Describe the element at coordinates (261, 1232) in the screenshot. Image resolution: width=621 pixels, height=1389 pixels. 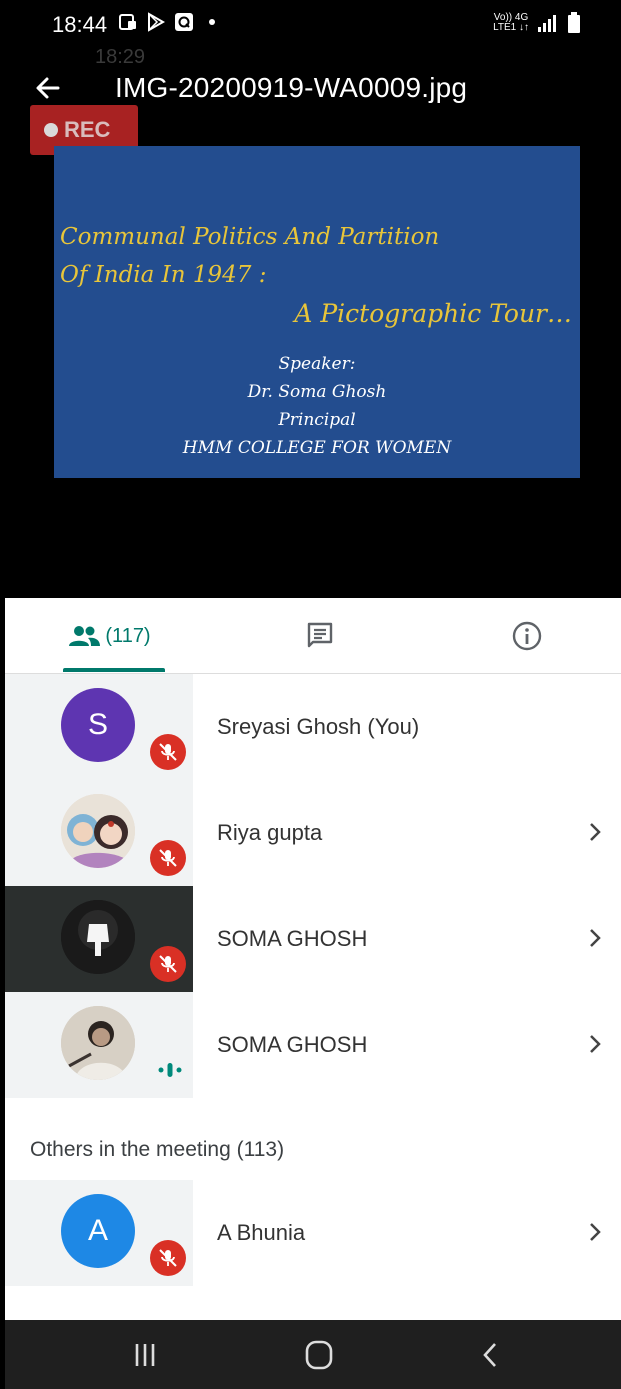
I see `participant-name: A Bhunia` at that location.